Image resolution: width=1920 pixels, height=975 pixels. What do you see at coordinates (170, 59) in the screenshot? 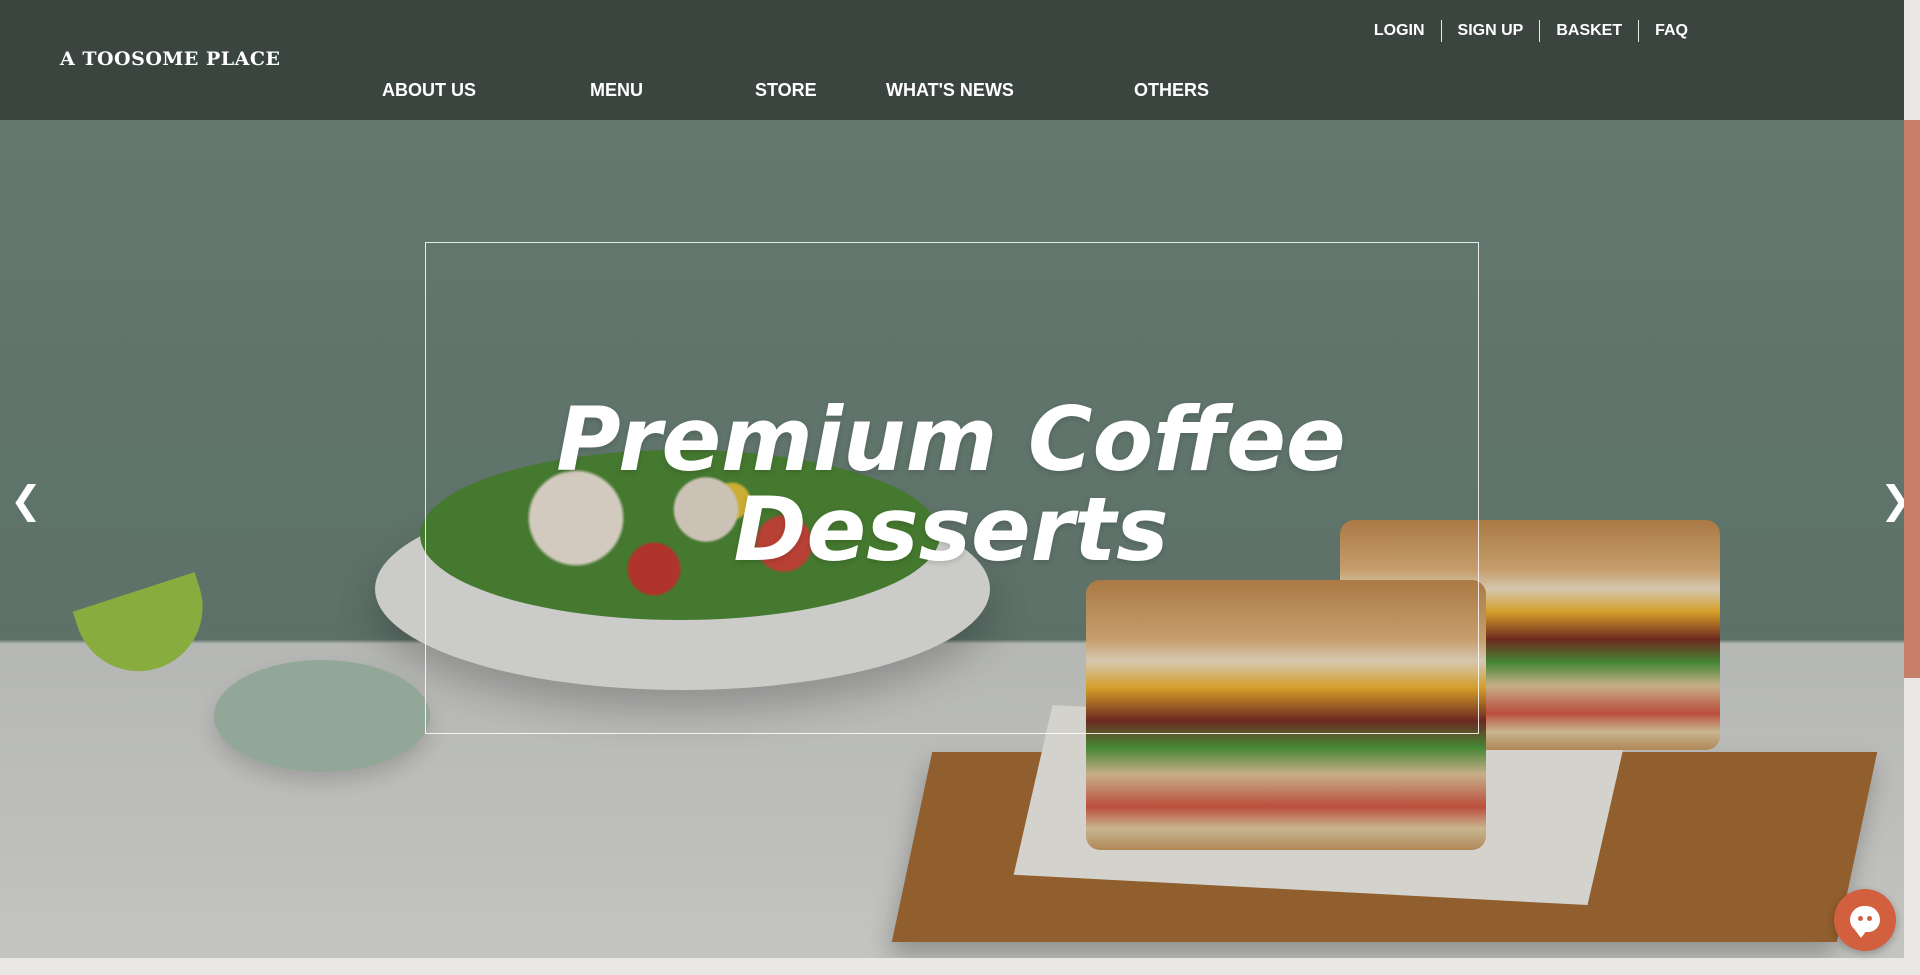
I see `site-logo: A TOOSOME PLACE` at bounding box center [170, 59].